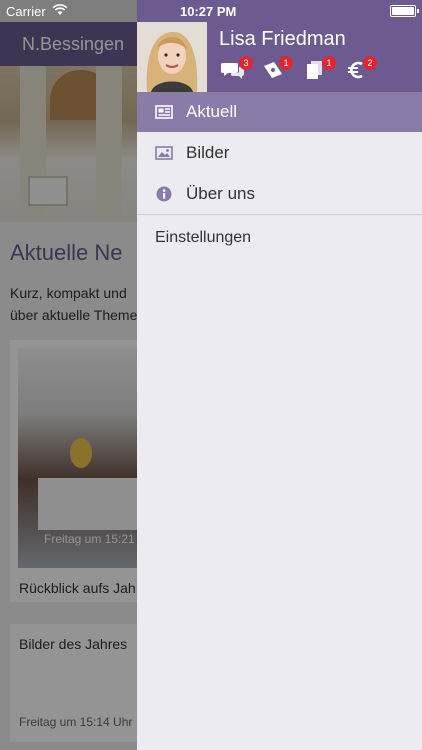 The image size is (422, 750). I want to click on messages-button: 3, so click(237, 69).